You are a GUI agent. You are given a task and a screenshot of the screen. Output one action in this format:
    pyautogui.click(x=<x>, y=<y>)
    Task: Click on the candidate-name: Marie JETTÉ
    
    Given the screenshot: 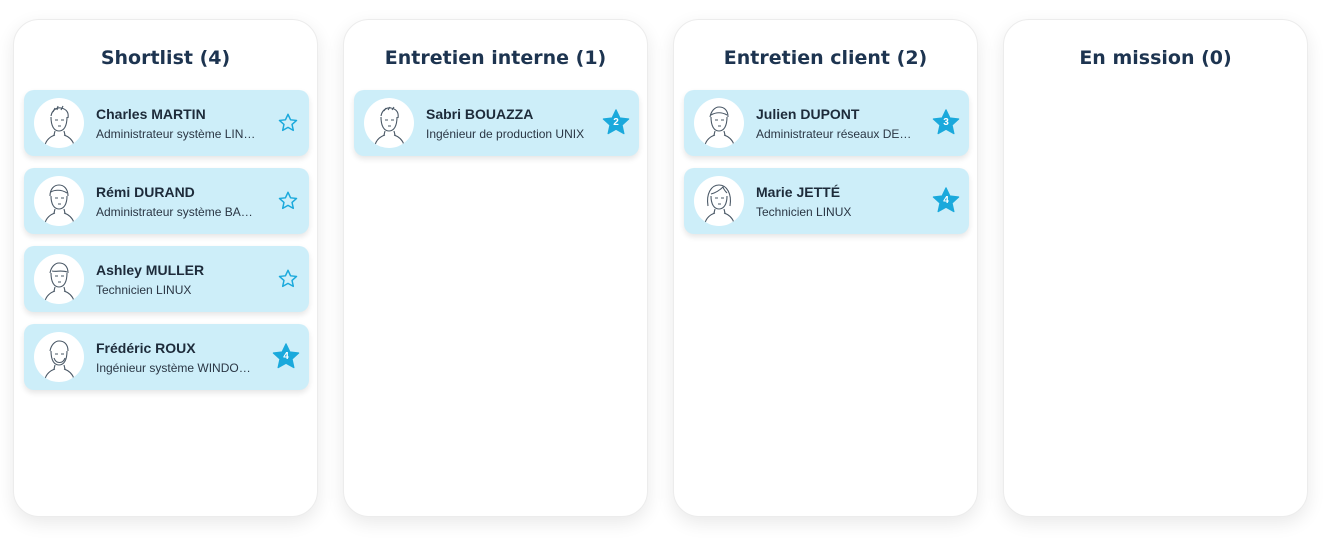 What is the action you would take?
    pyautogui.click(x=798, y=192)
    